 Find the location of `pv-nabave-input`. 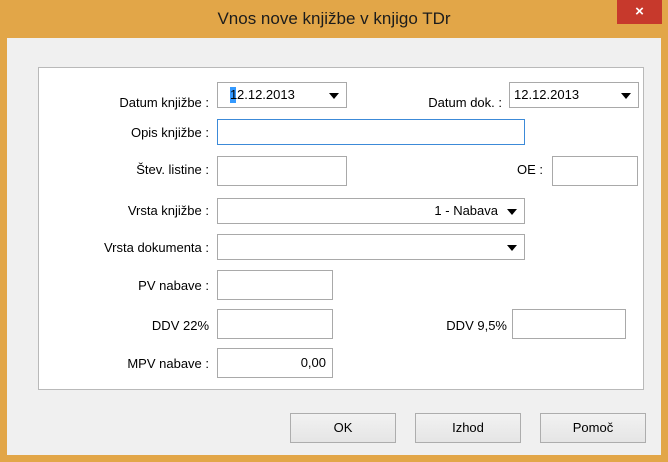

pv-nabave-input is located at coordinates (275, 285).